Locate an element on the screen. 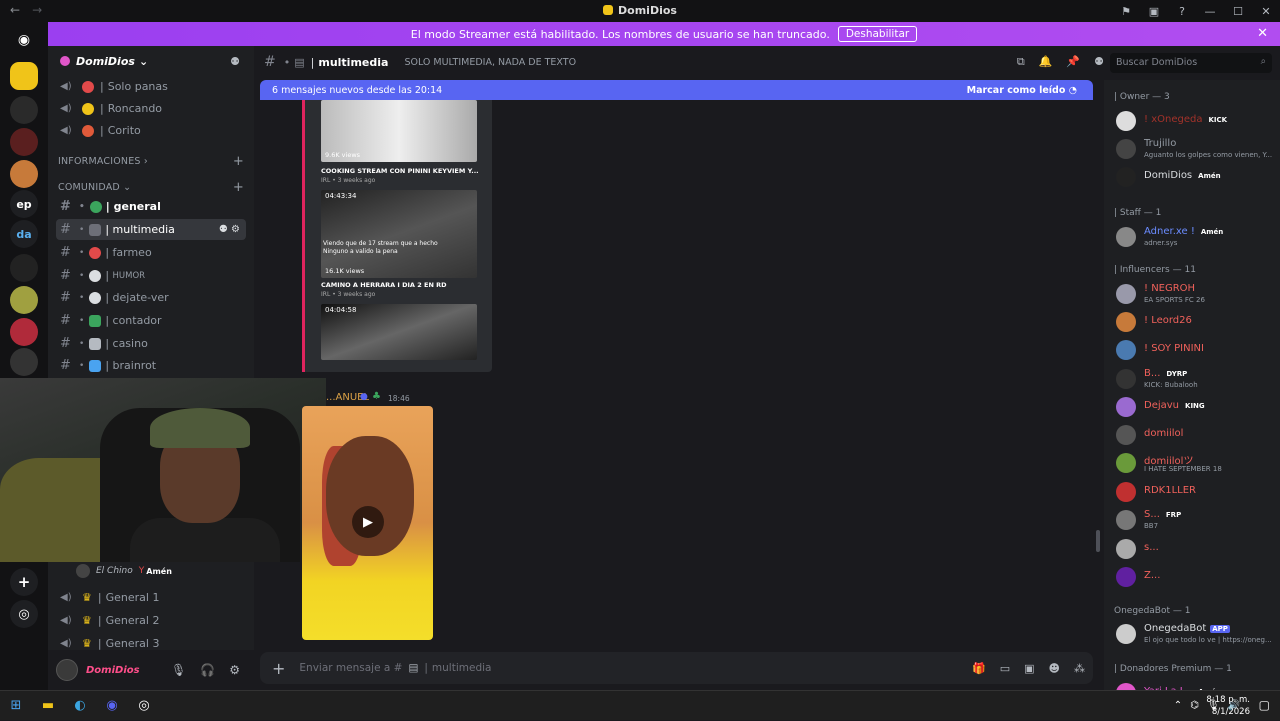 The image size is (1280, 721). member-item: RDK1LLER is located at coordinates (1197, 493).